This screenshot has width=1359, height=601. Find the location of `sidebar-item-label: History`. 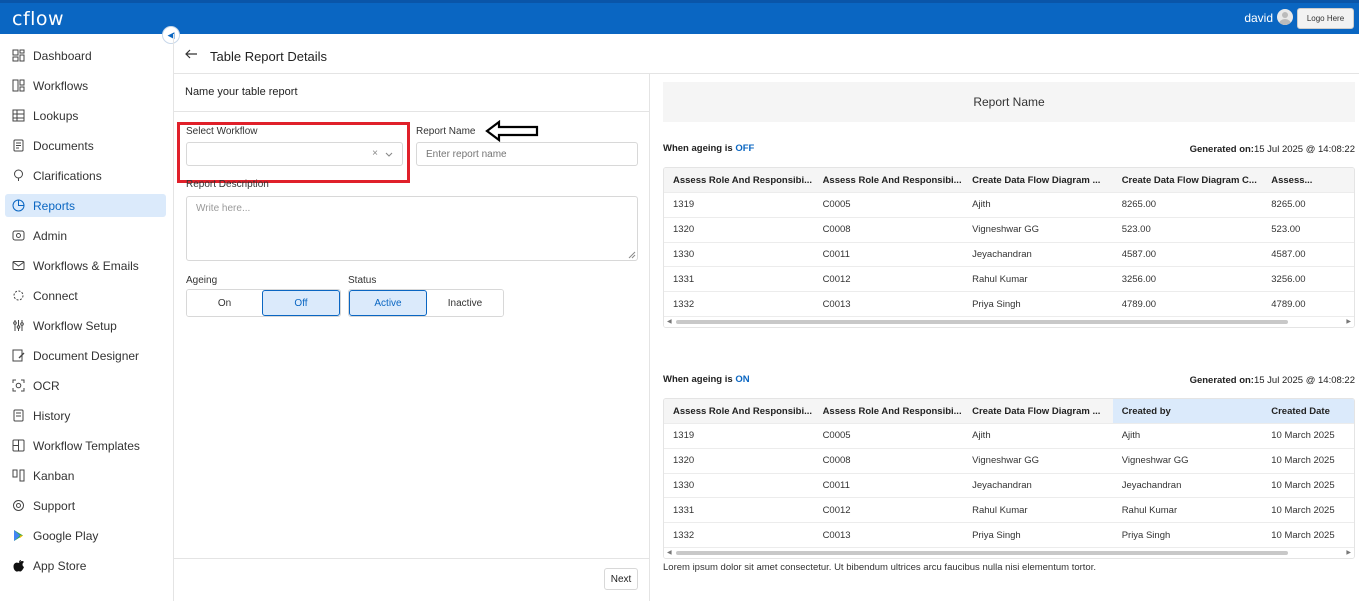

sidebar-item-label: History is located at coordinates (52, 415).